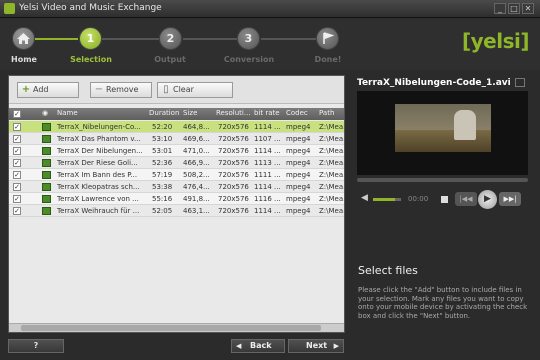 The height and width of the screenshot is (360, 540). What do you see at coordinates (164, 113) in the screenshot?
I see `col-duration: Duration` at bounding box center [164, 113].